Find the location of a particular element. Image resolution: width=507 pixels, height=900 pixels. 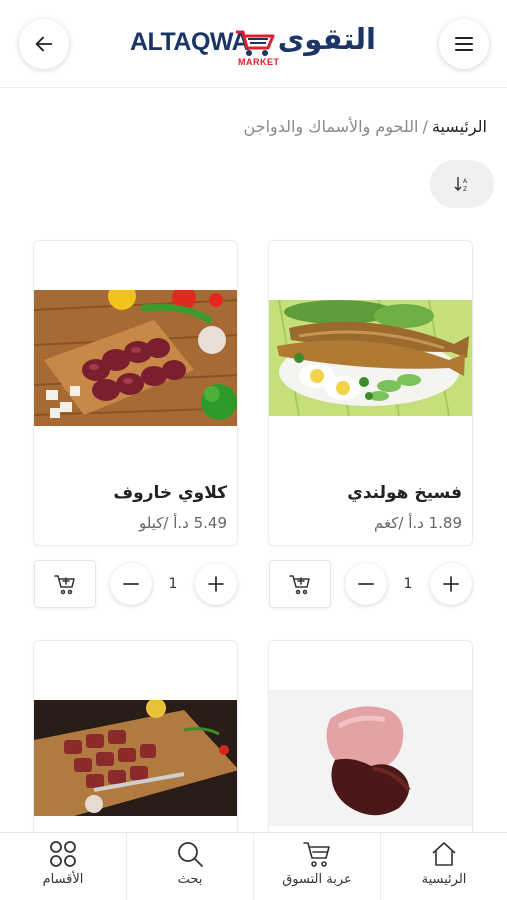

sort-az-icon: A Z is located at coordinates (461, 185).